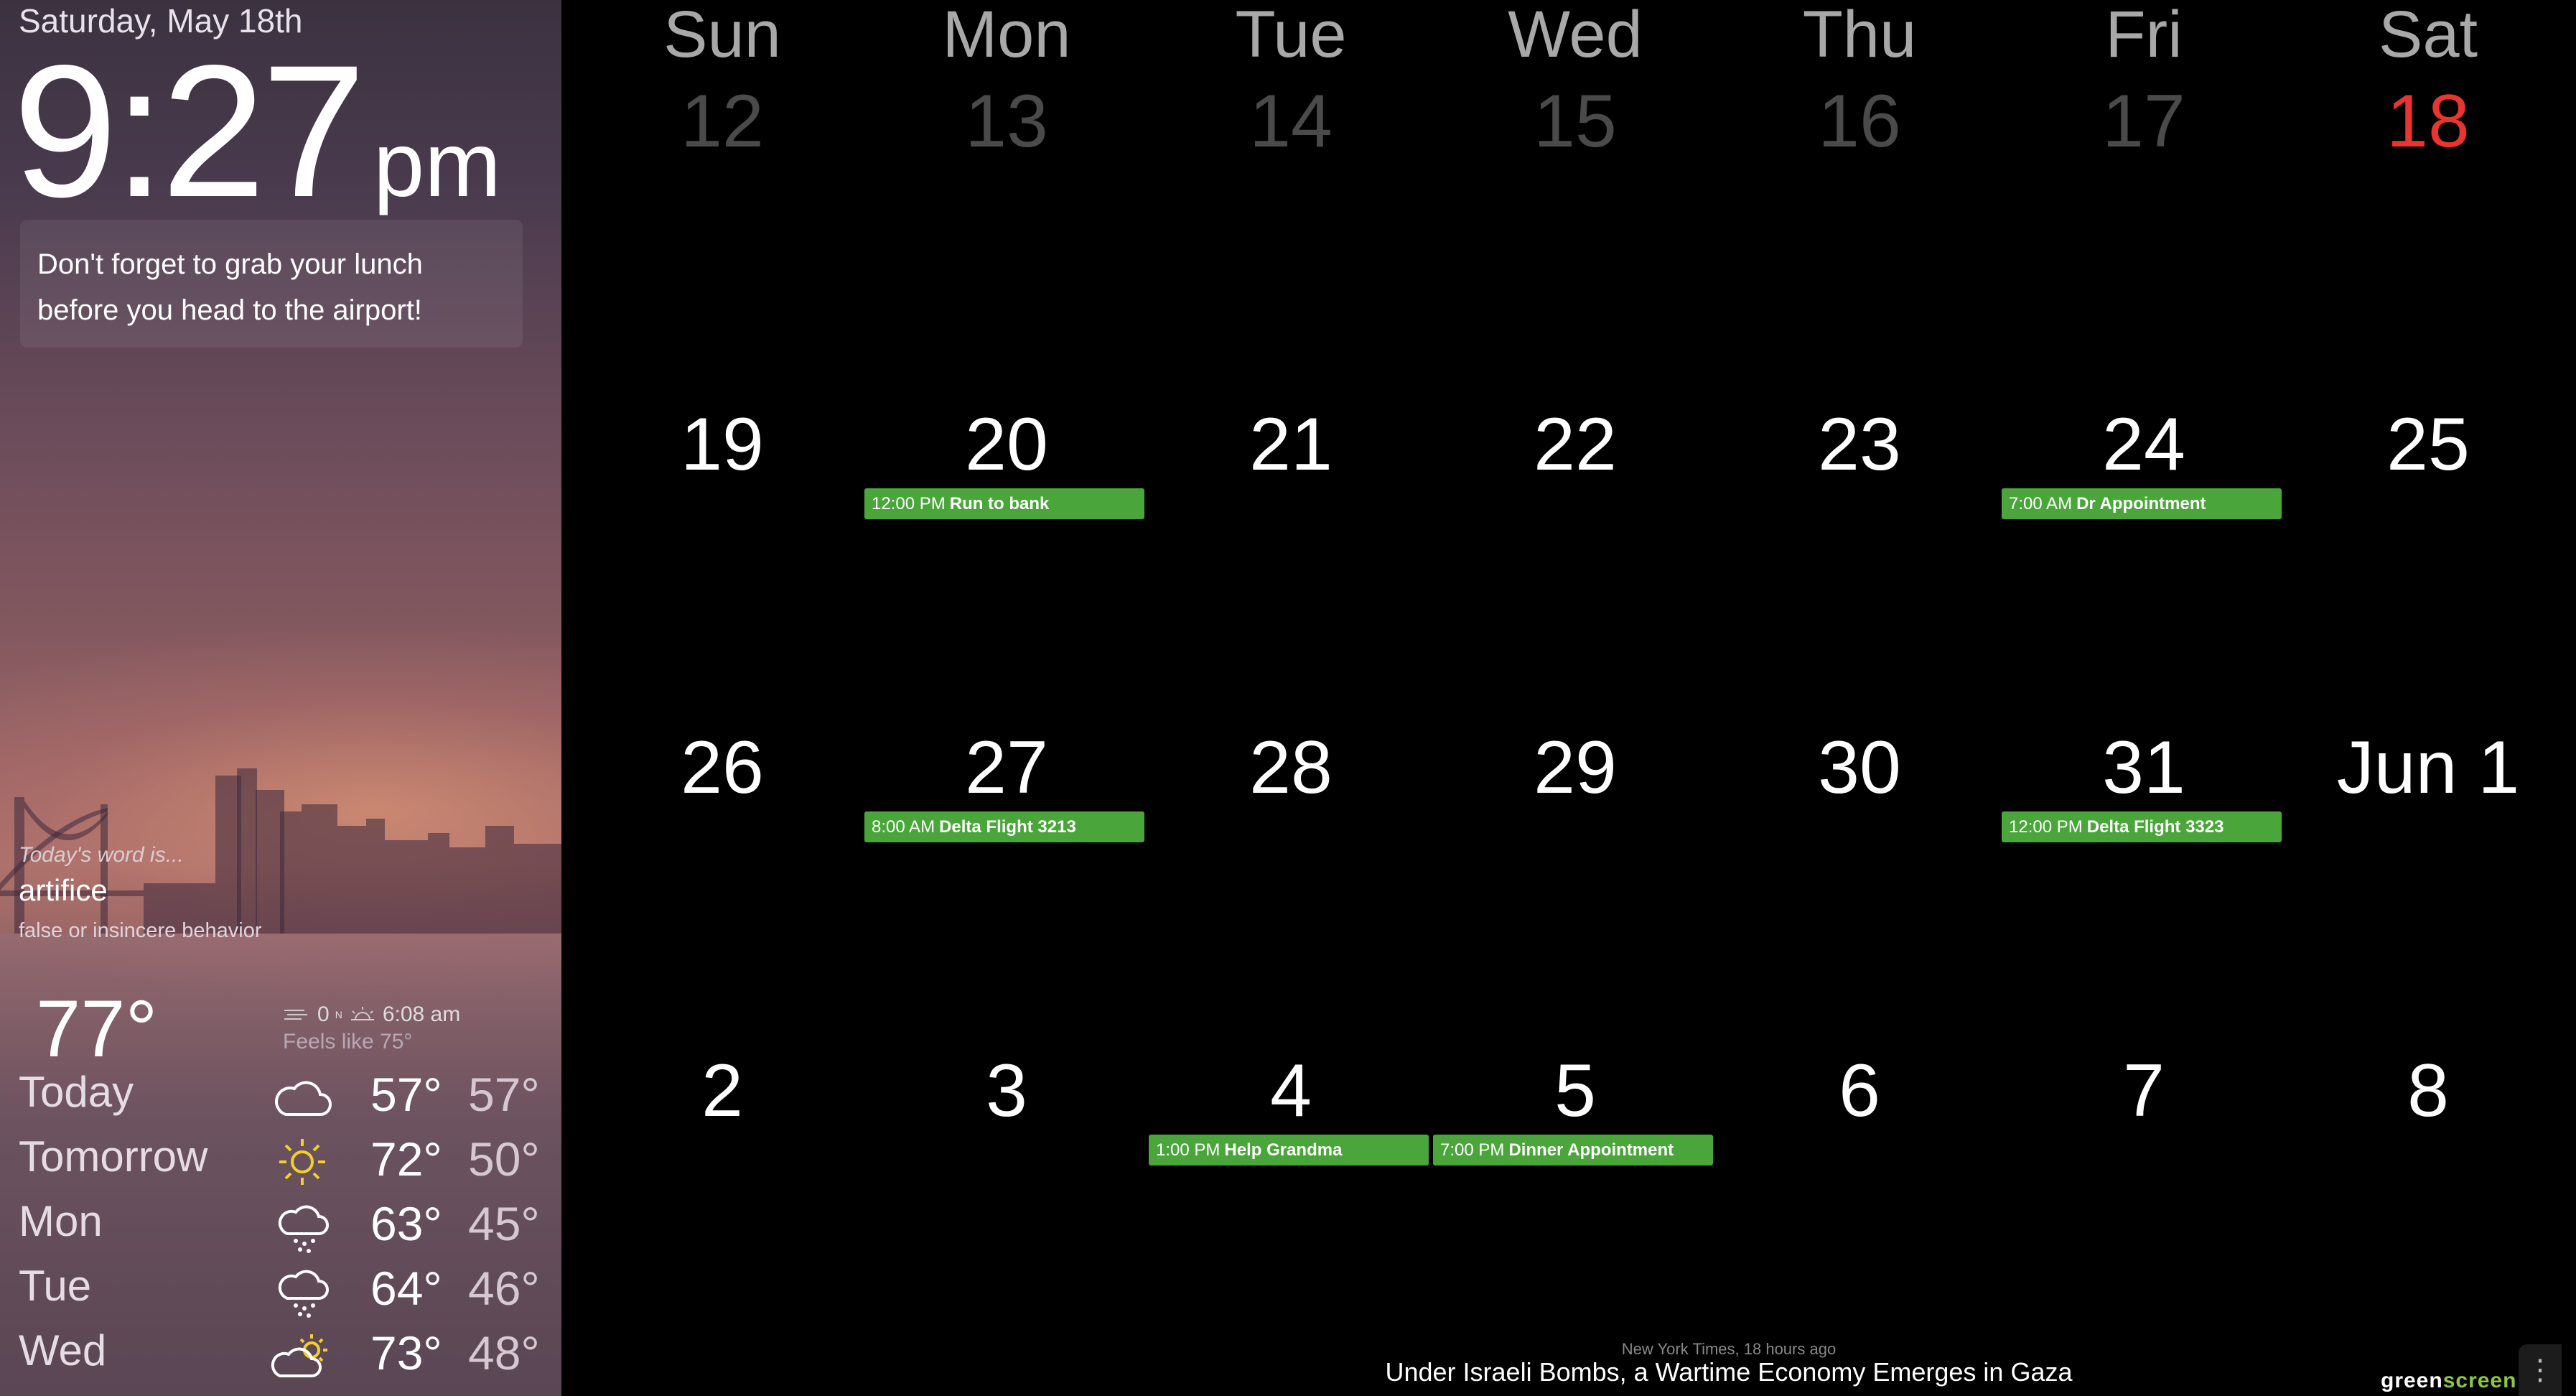 This screenshot has width=2576, height=1396. What do you see at coordinates (504, 1288) in the screenshot?
I see `forecast-low: 46°` at bounding box center [504, 1288].